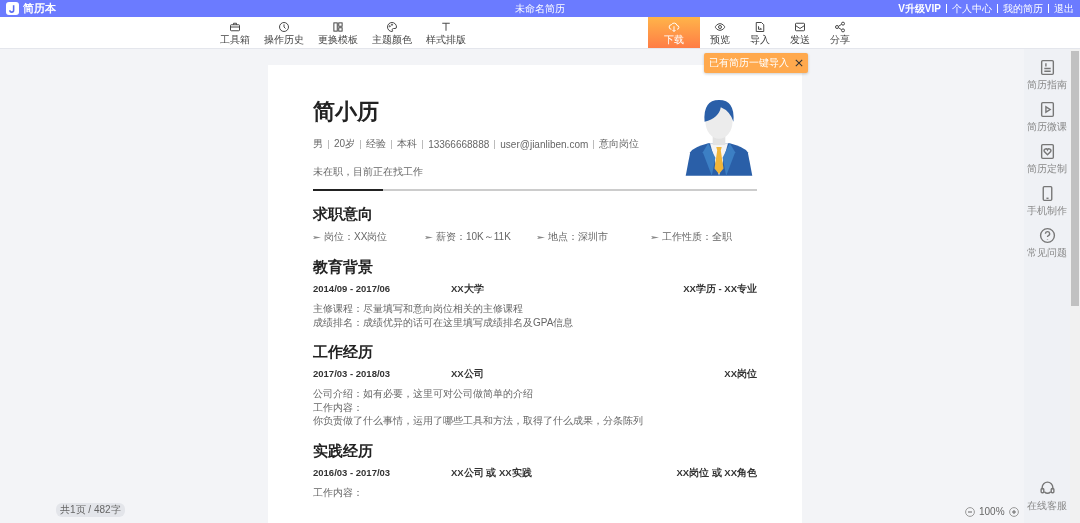 The width and height of the screenshot is (1080, 523). I want to click on role-text: XX岗位 或 XX角色, so click(716, 473).